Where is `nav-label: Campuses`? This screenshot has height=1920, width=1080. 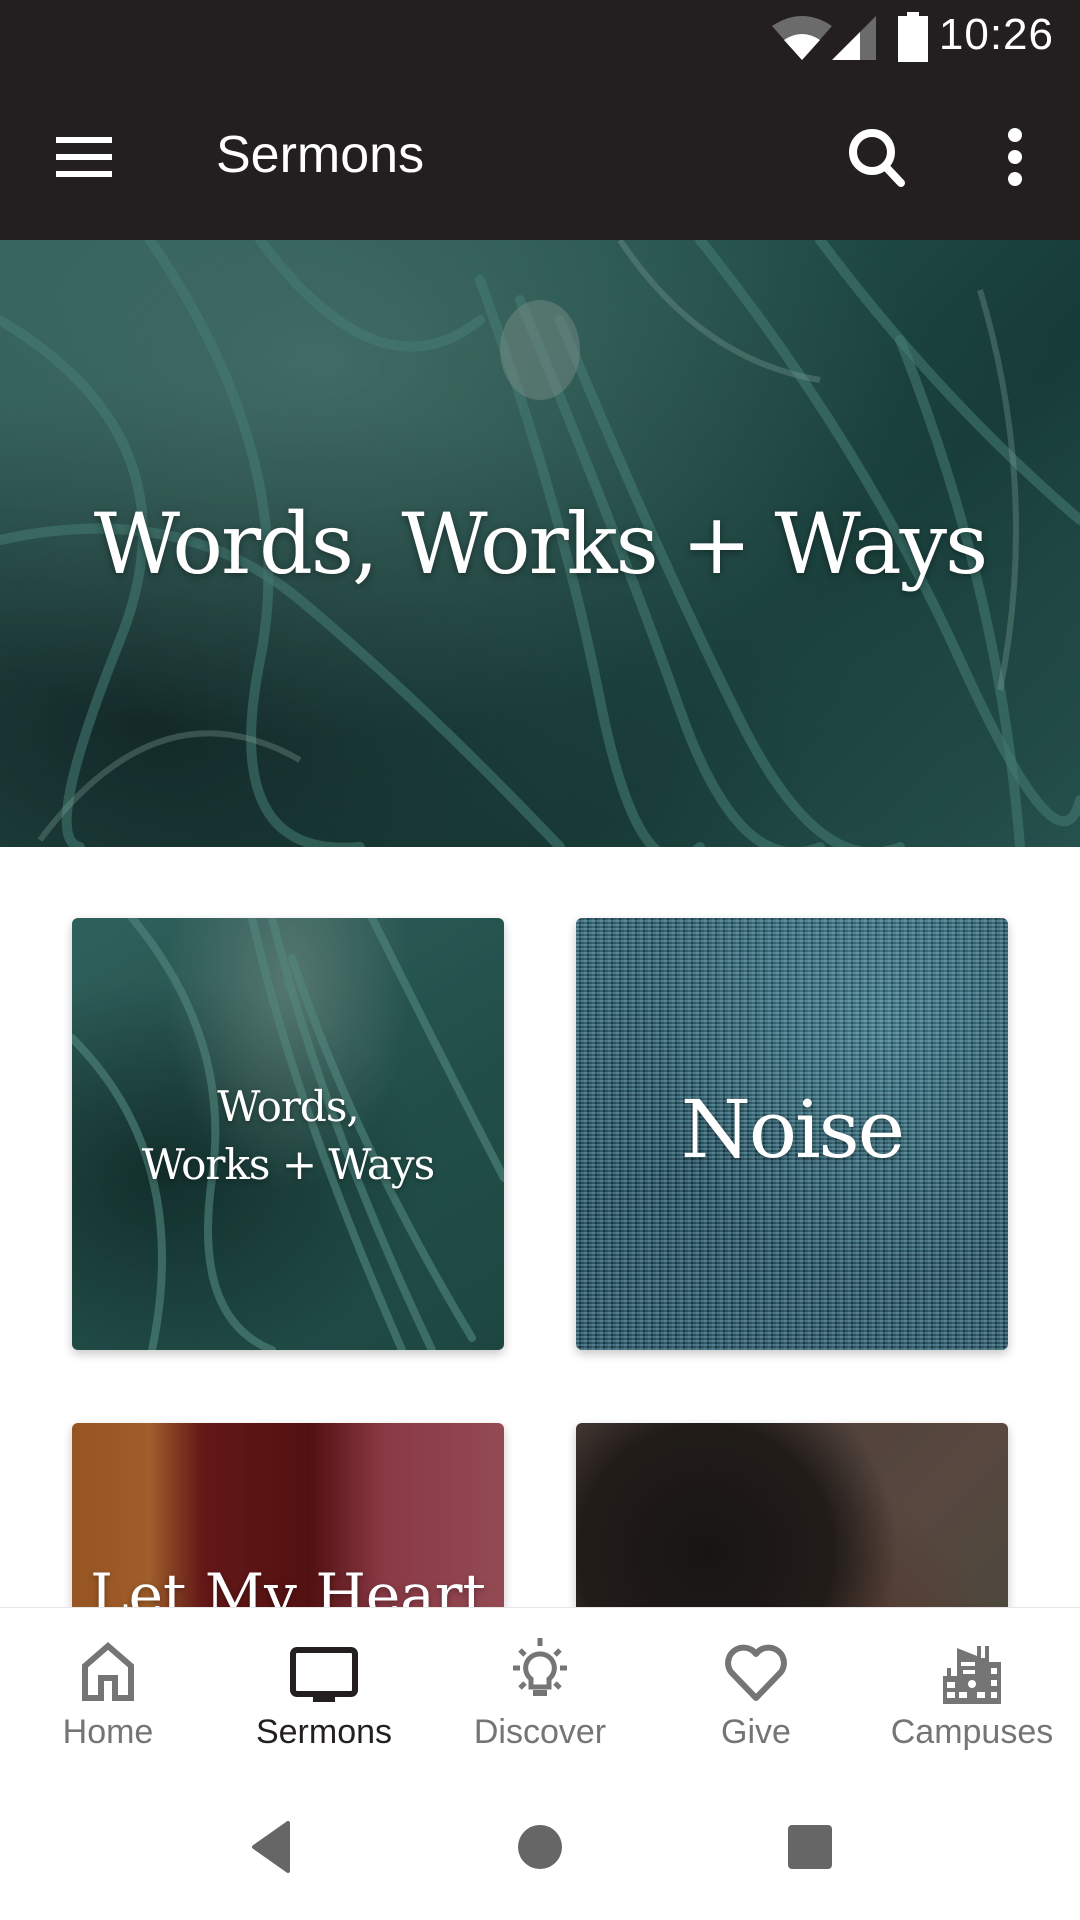 nav-label: Campuses is located at coordinates (972, 1732).